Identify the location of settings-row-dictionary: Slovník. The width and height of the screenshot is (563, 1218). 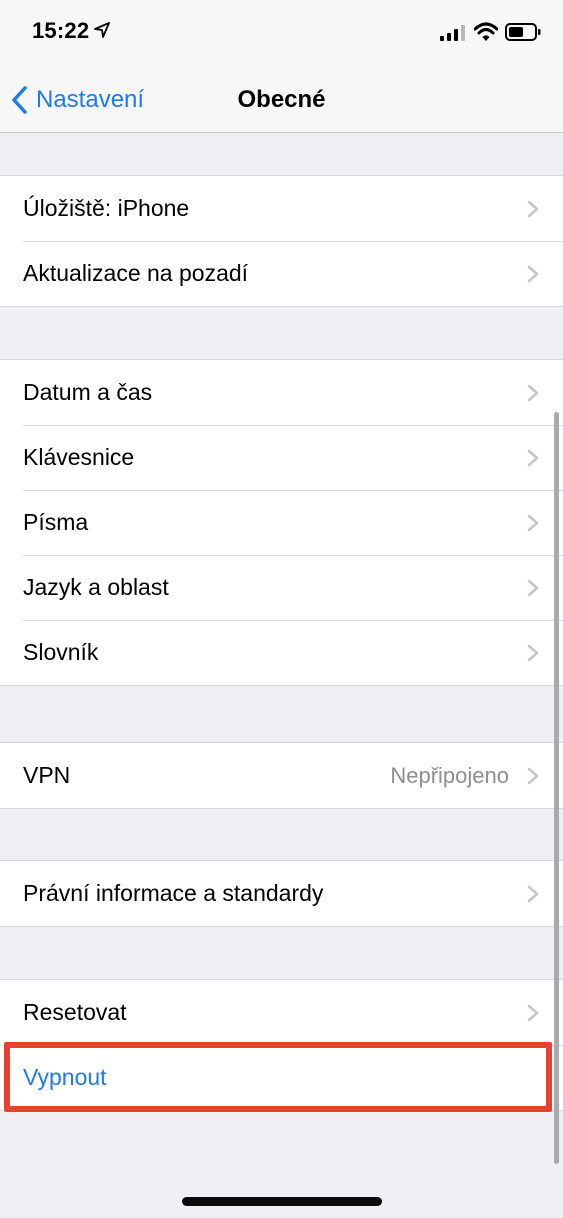
(281, 652).